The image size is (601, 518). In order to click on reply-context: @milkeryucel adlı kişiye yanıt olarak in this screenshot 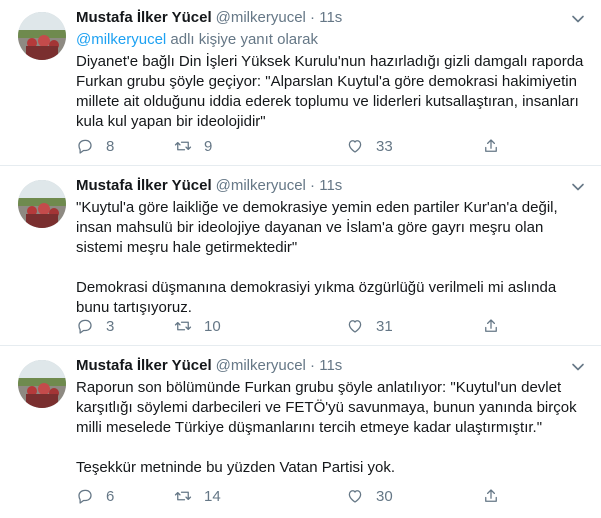, I will do `click(197, 40)`.